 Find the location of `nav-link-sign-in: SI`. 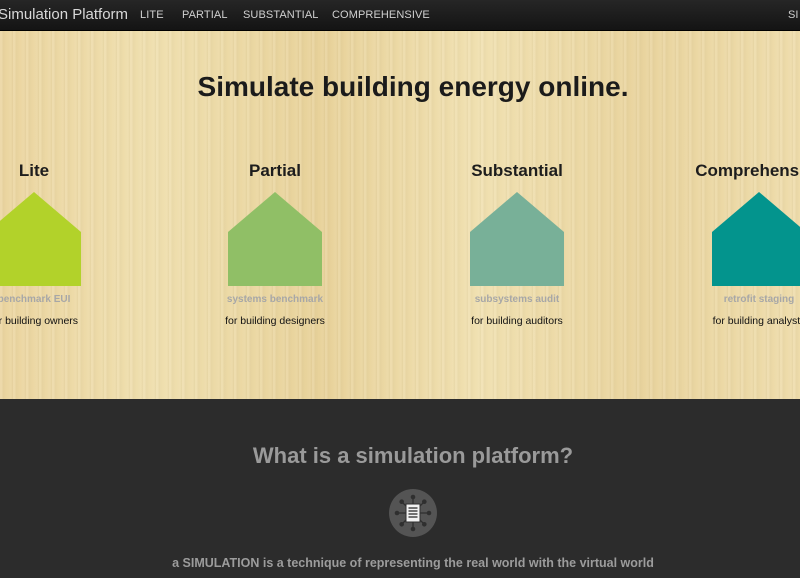

nav-link-sign-in: SI is located at coordinates (793, 15).